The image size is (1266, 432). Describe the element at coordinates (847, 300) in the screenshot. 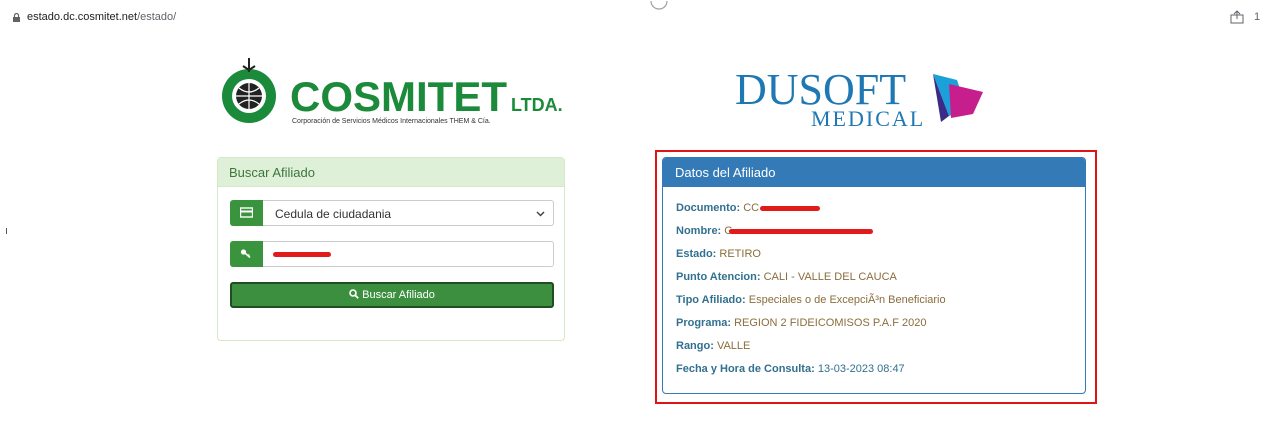

I see `field-value: Especiales o de ExcepciÃ³n Beneficiario` at that location.